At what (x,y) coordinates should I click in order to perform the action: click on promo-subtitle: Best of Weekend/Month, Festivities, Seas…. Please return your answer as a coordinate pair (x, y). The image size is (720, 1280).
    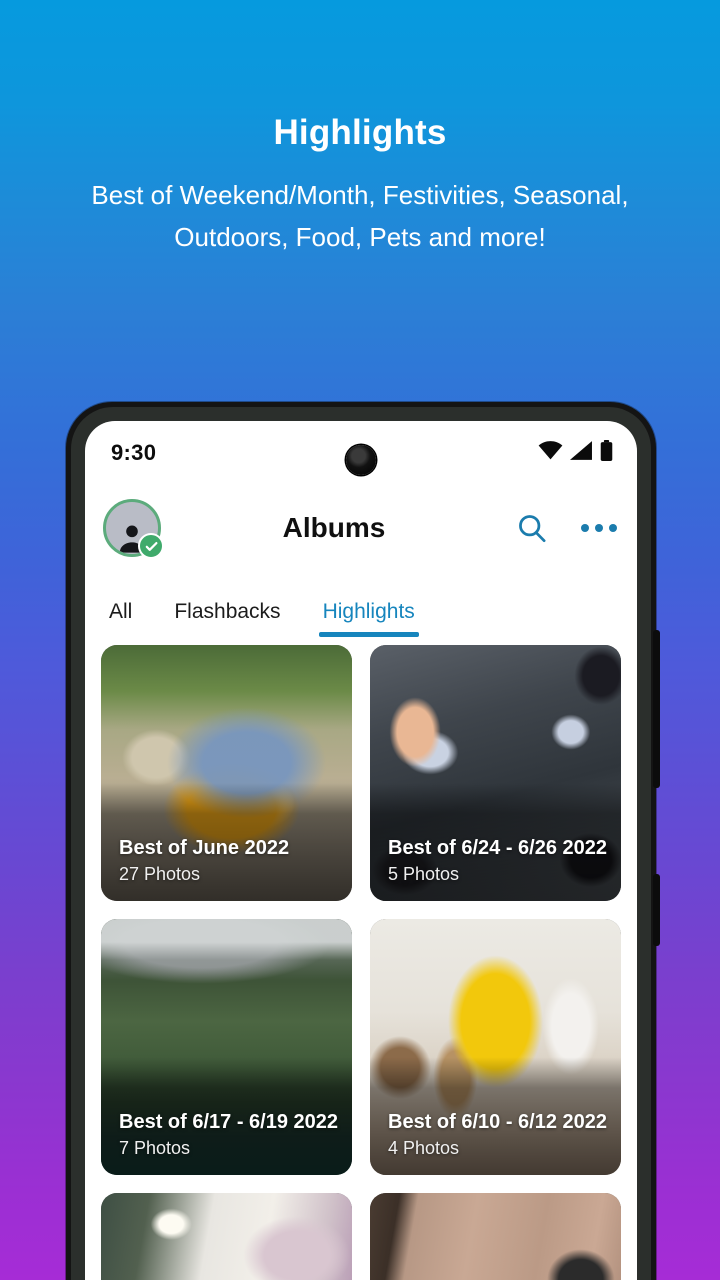
    Looking at the image, I should click on (360, 216).